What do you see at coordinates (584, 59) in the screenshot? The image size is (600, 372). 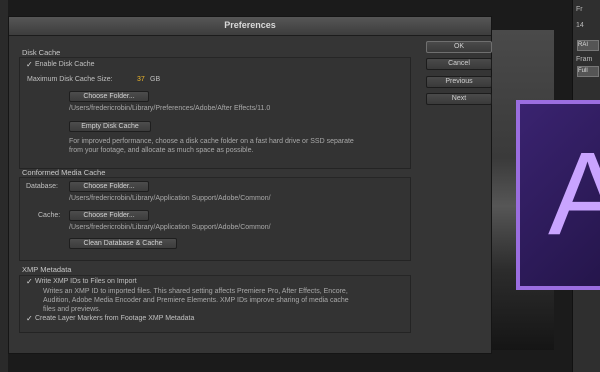 I see `right-panel-label: Fram` at bounding box center [584, 59].